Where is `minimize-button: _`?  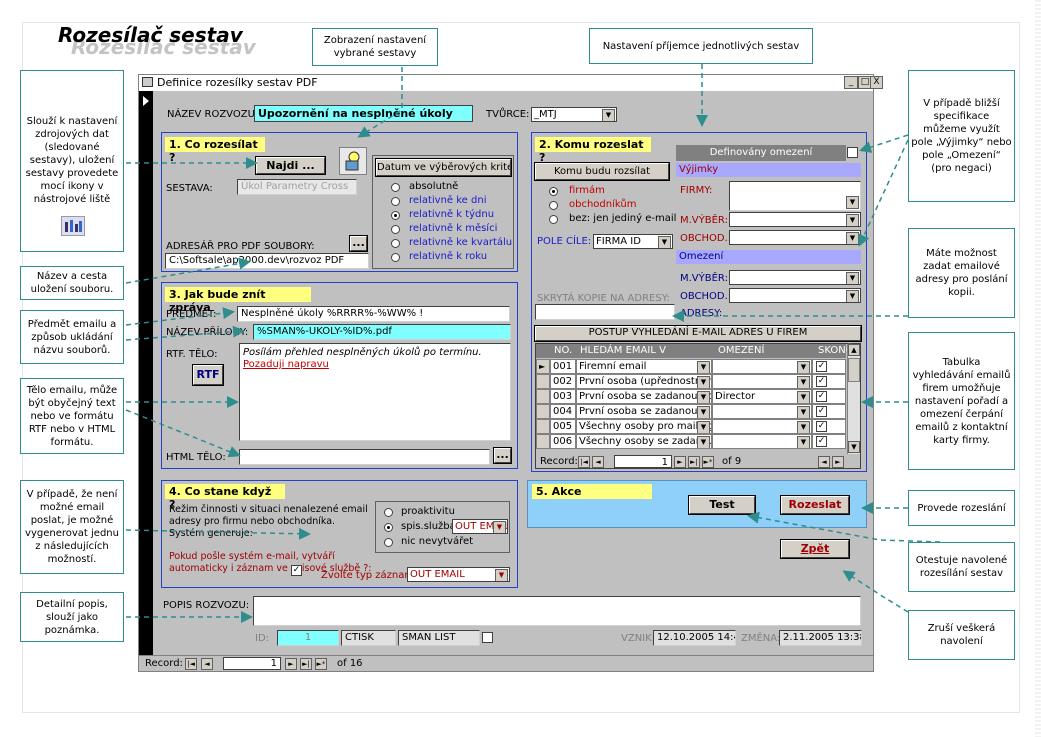 minimize-button: _ is located at coordinates (851, 82).